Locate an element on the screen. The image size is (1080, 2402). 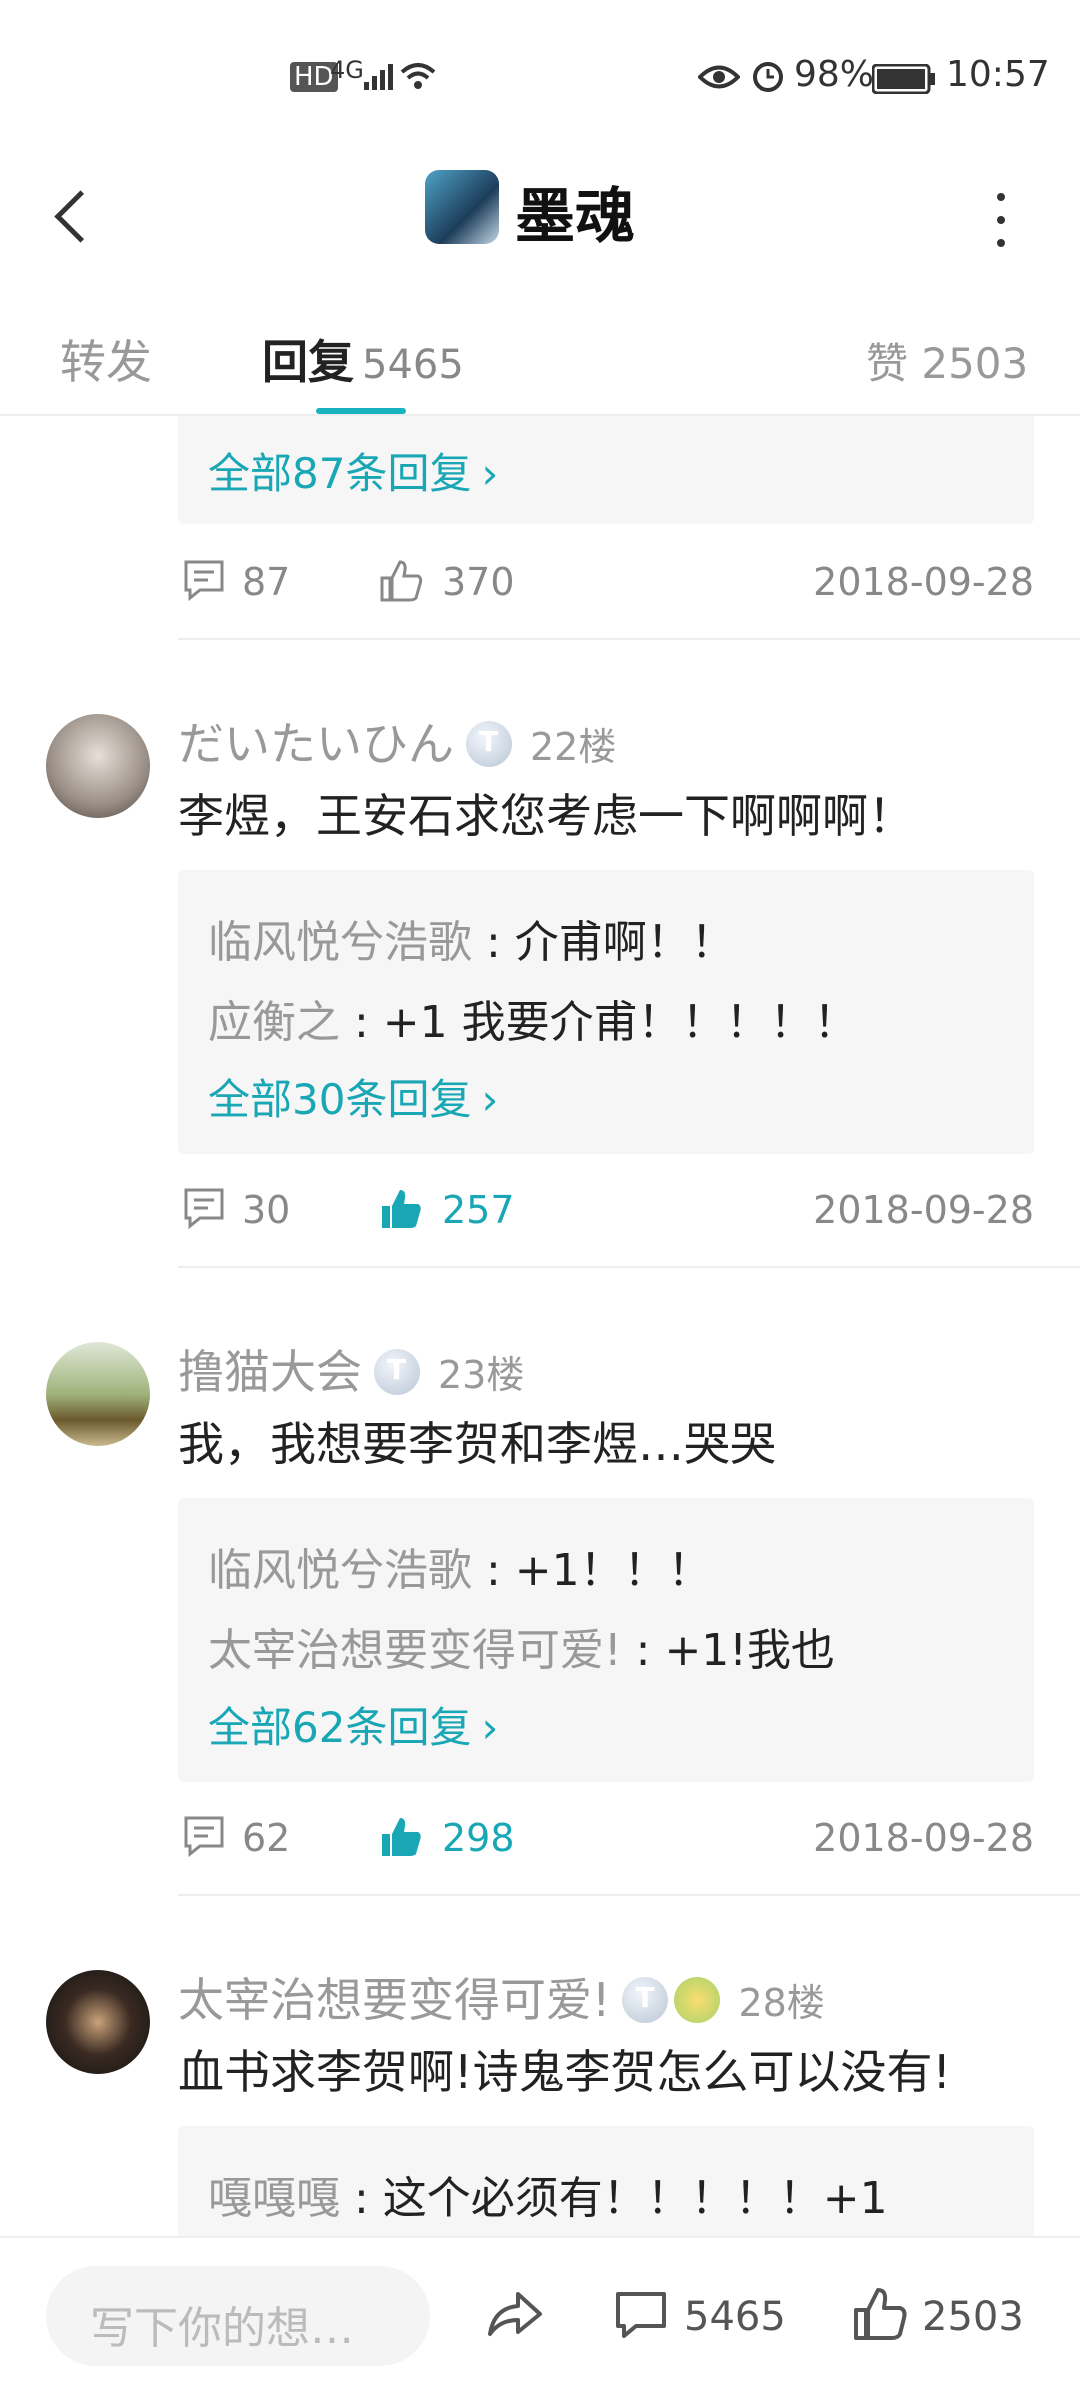
more-options-button is located at coordinates (1000, 220).